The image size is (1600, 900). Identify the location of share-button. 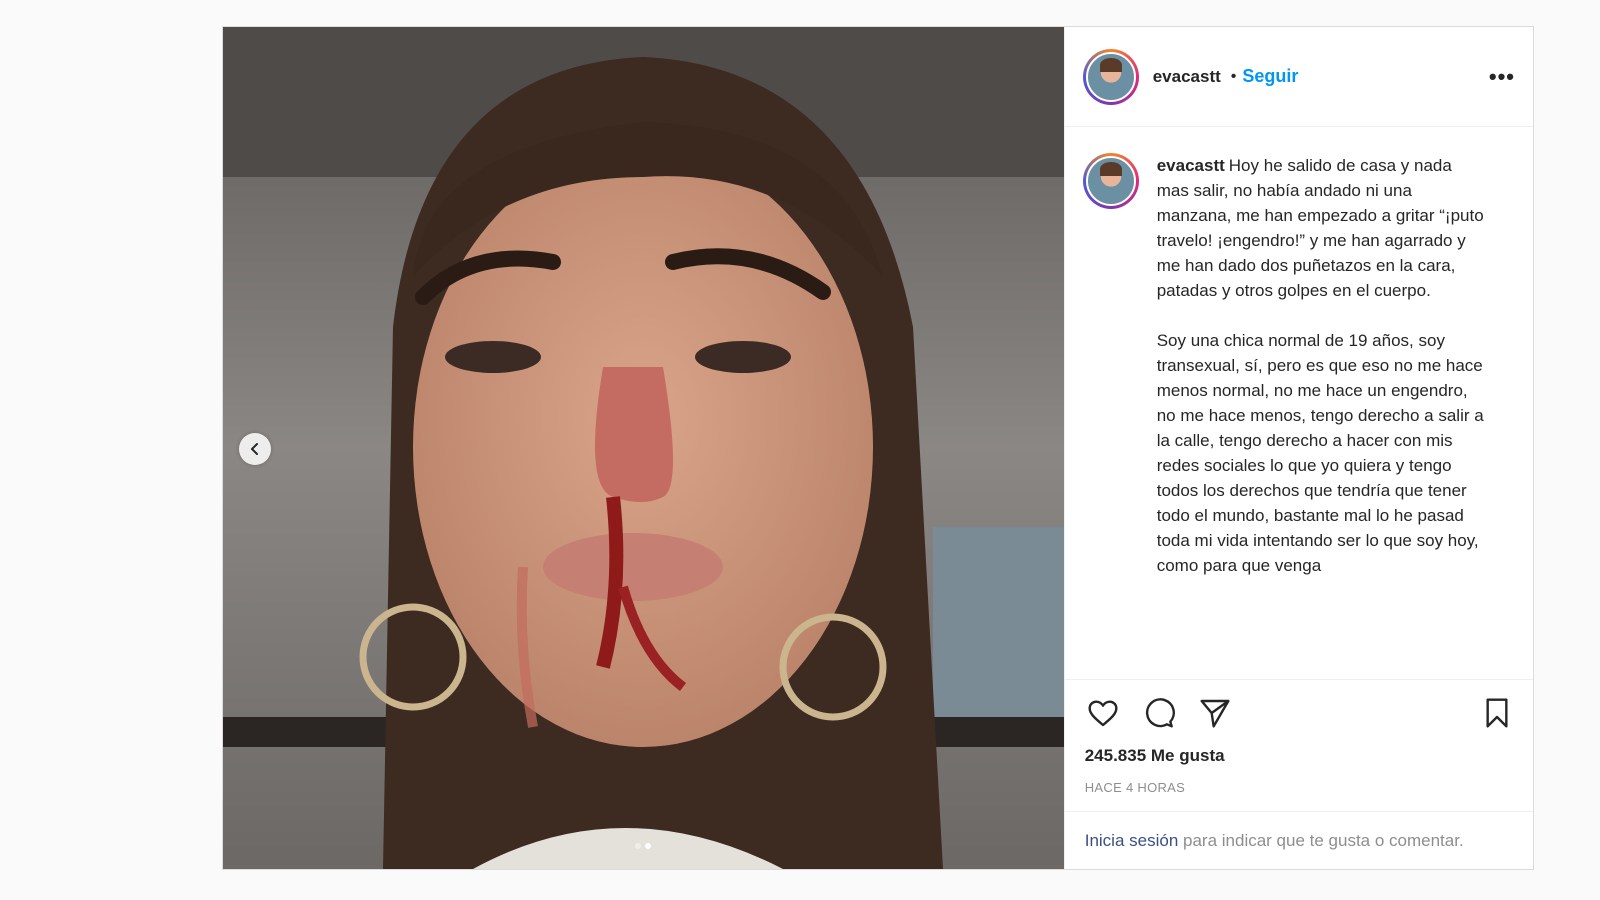
(1215, 713).